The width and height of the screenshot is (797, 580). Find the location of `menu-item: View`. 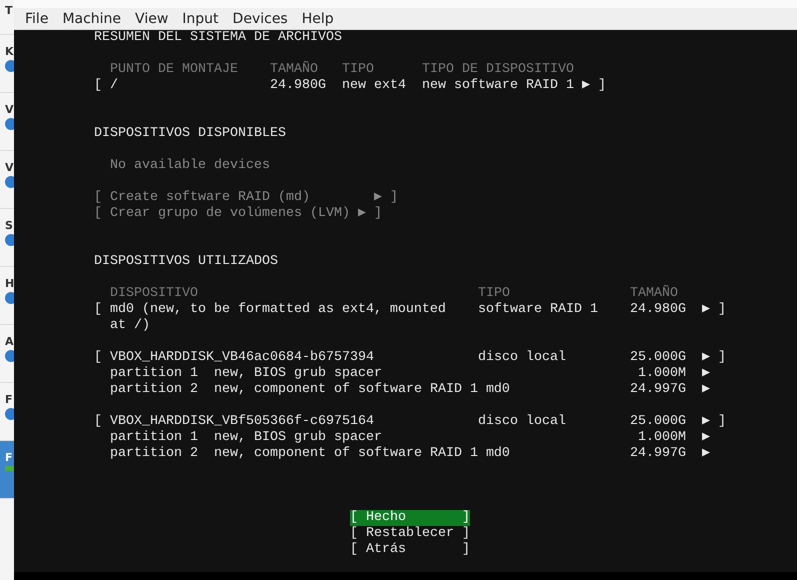

menu-item: View is located at coordinates (152, 18).